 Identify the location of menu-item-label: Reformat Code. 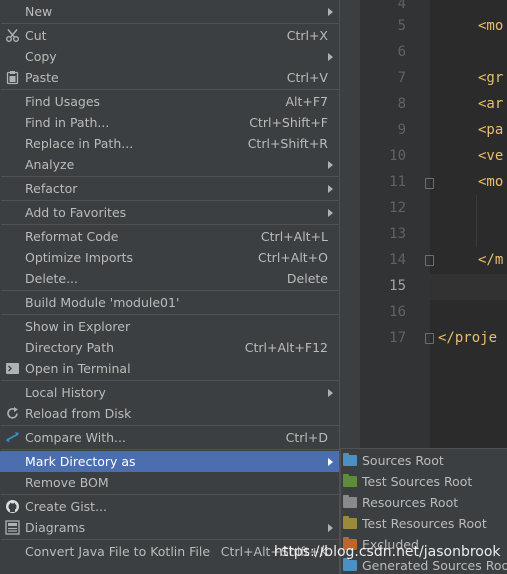
(72, 236).